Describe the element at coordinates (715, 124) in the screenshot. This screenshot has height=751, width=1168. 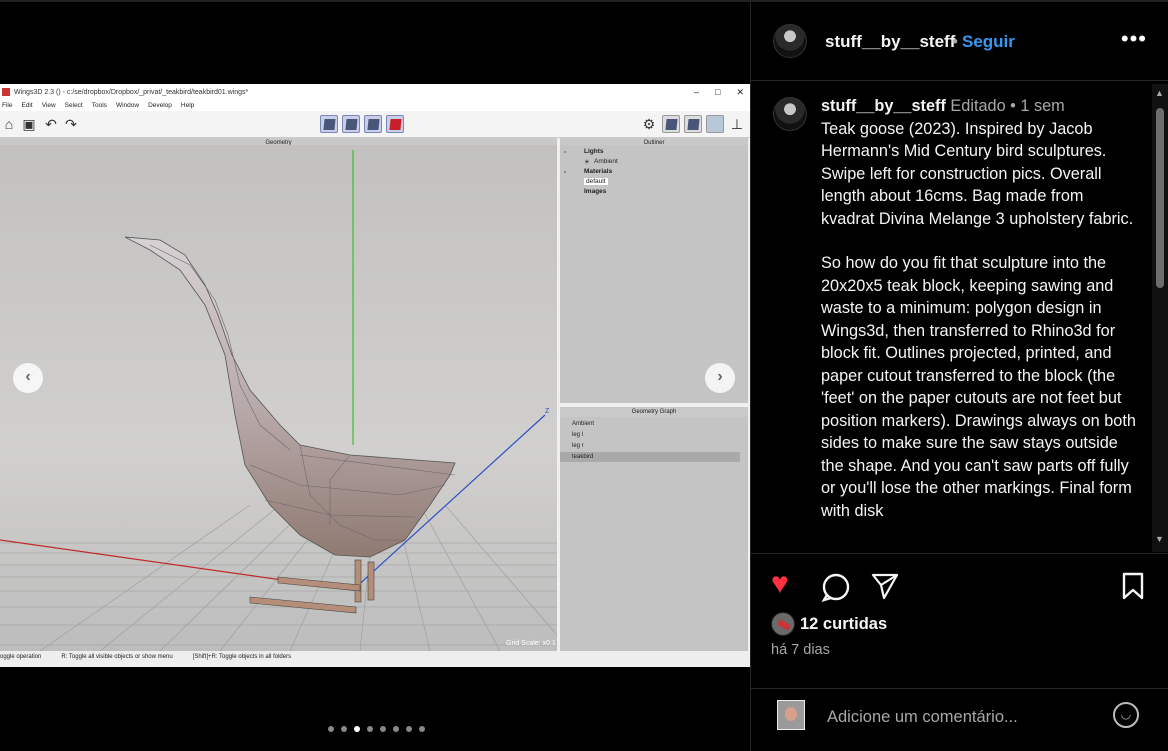
I see `grid-icon` at that location.